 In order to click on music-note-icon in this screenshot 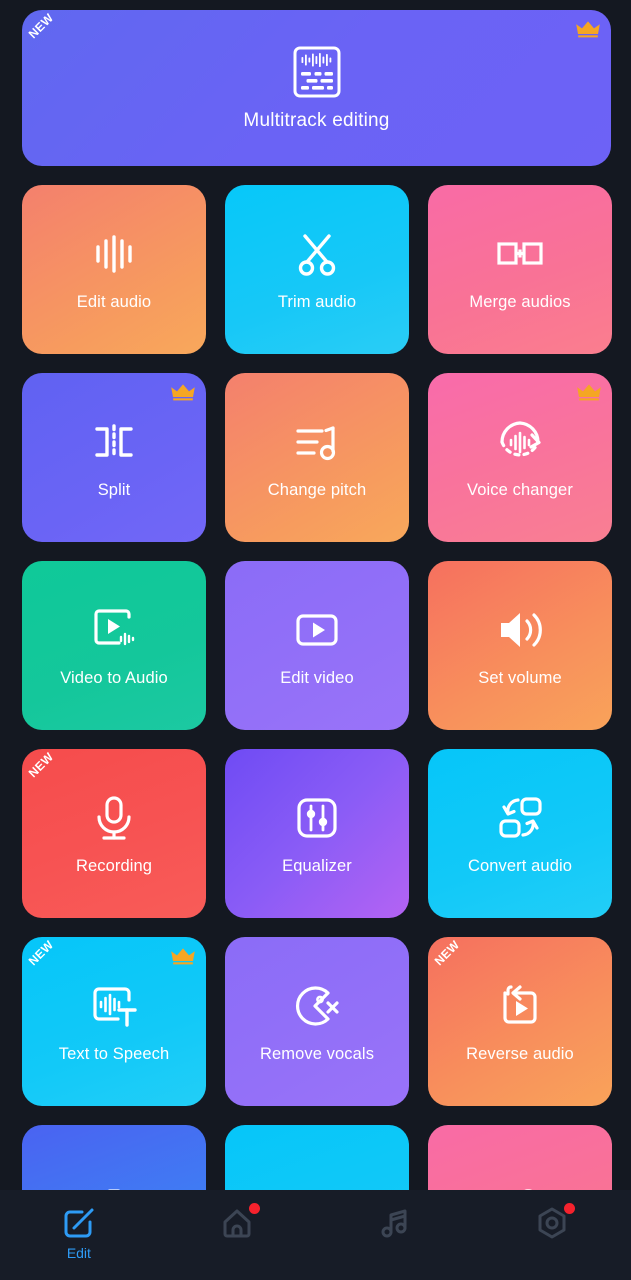, I will do `click(394, 1223)`.